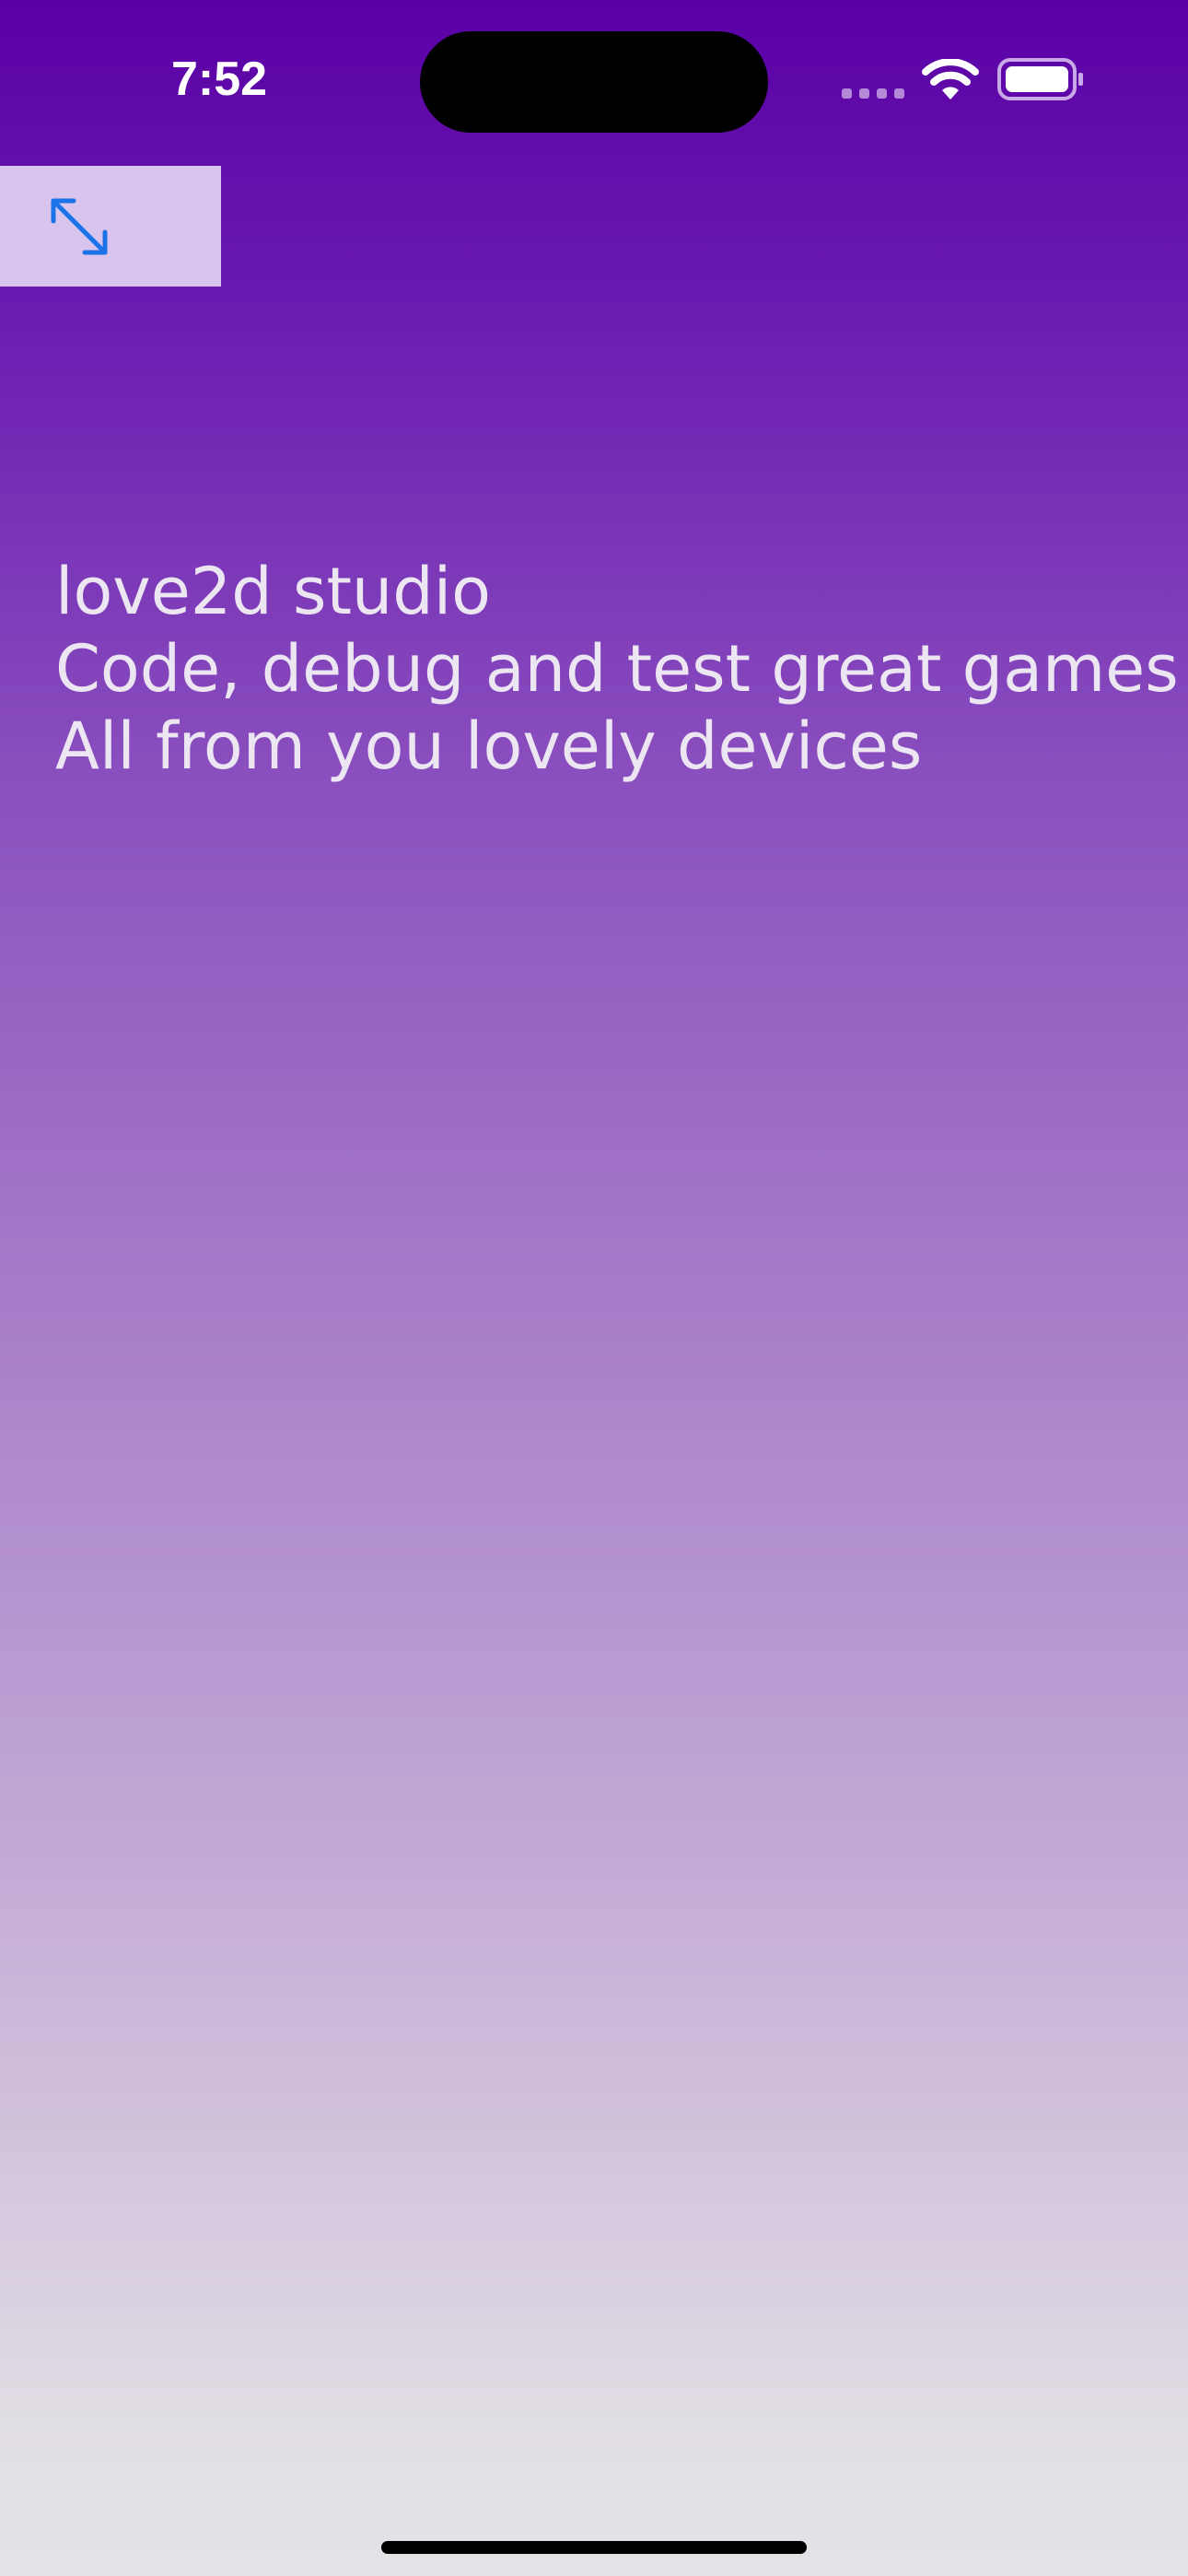 Image resolution: width=1188 pixels, height=2576 pixels. I want to click on fullscreen-button, so click(111, 227).